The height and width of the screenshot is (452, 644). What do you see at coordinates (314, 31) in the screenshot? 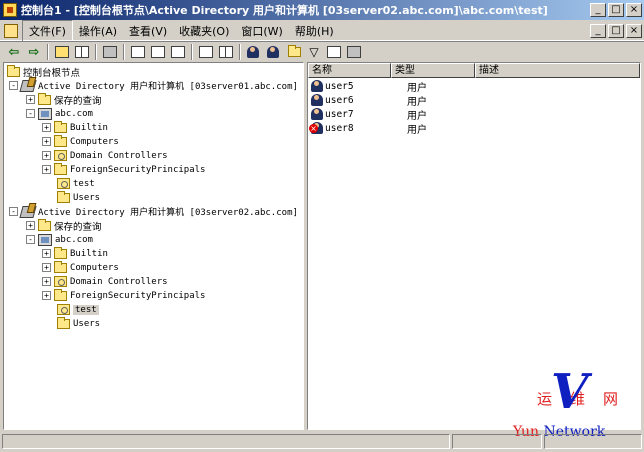
I see `menu-help: 帮助(H)` at bounding box center [314, 31].